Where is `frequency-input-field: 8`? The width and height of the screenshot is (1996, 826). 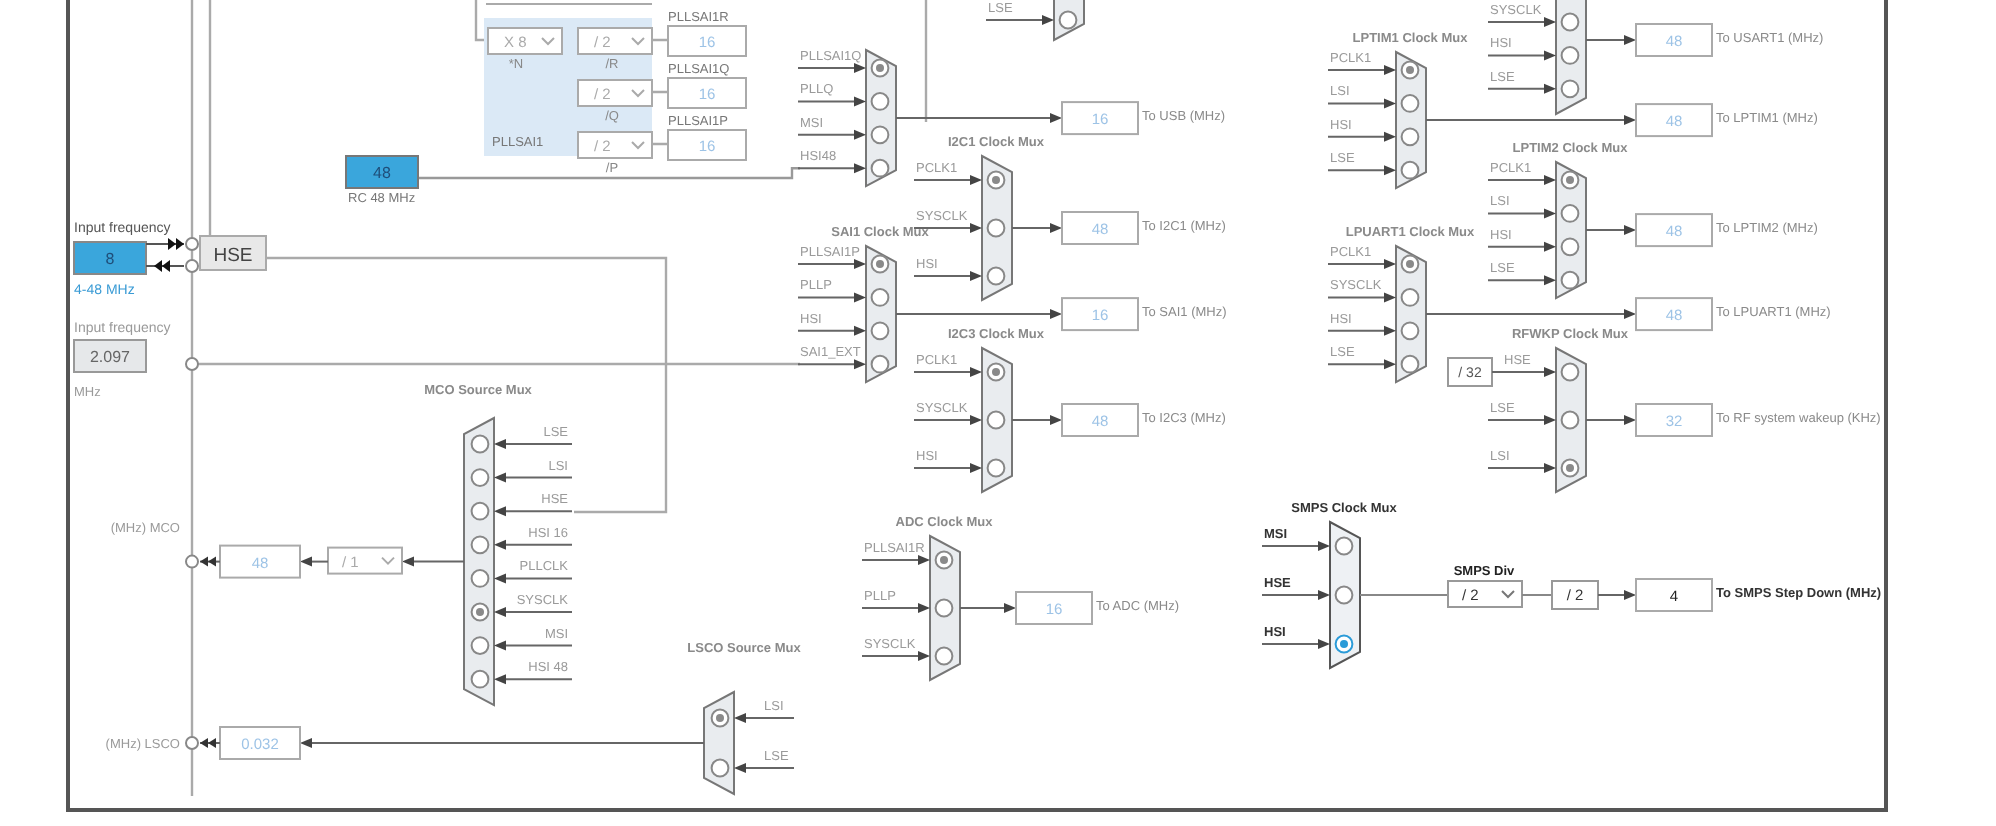
frequency-input-field: 8 is located at coordinates (110, 258).